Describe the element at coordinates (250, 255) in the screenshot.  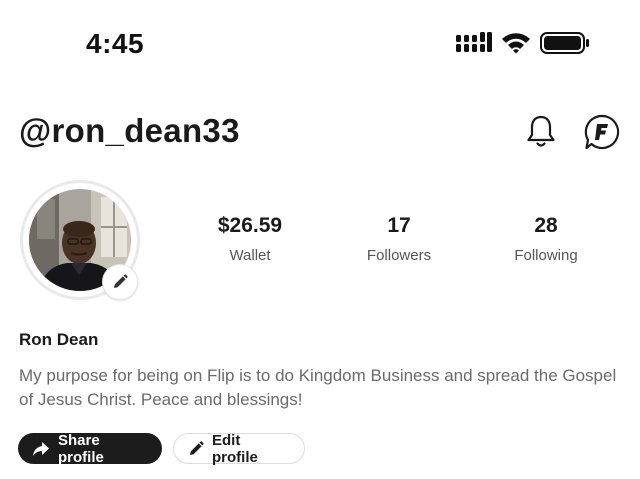
I see `wallet-label: Wallet` at that location.